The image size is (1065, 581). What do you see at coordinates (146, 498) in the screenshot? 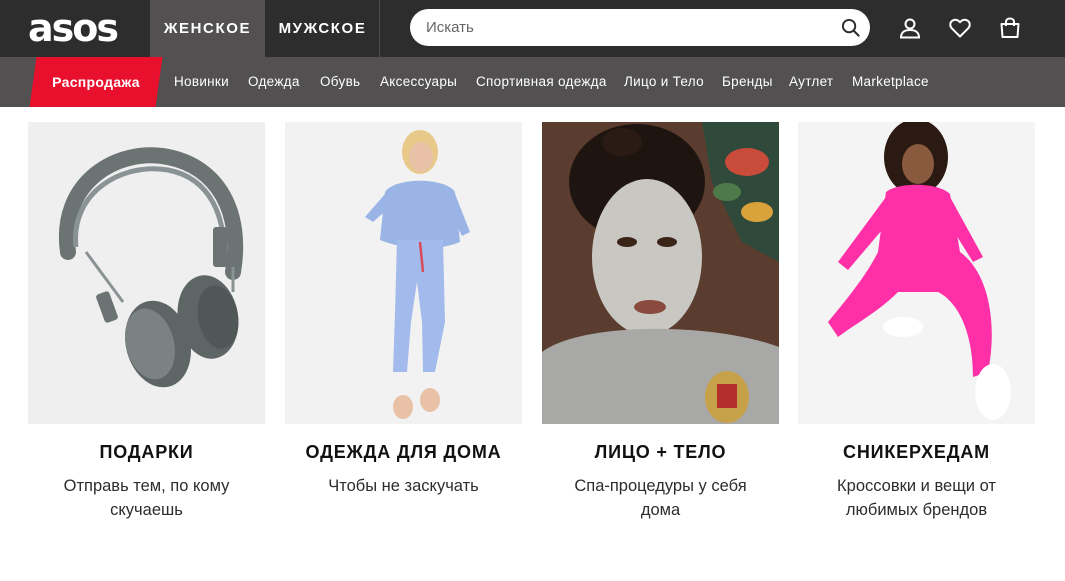
I see `card-subtitle: Отправь тем, по кому скучаешь` at bounding box center [146, 498].